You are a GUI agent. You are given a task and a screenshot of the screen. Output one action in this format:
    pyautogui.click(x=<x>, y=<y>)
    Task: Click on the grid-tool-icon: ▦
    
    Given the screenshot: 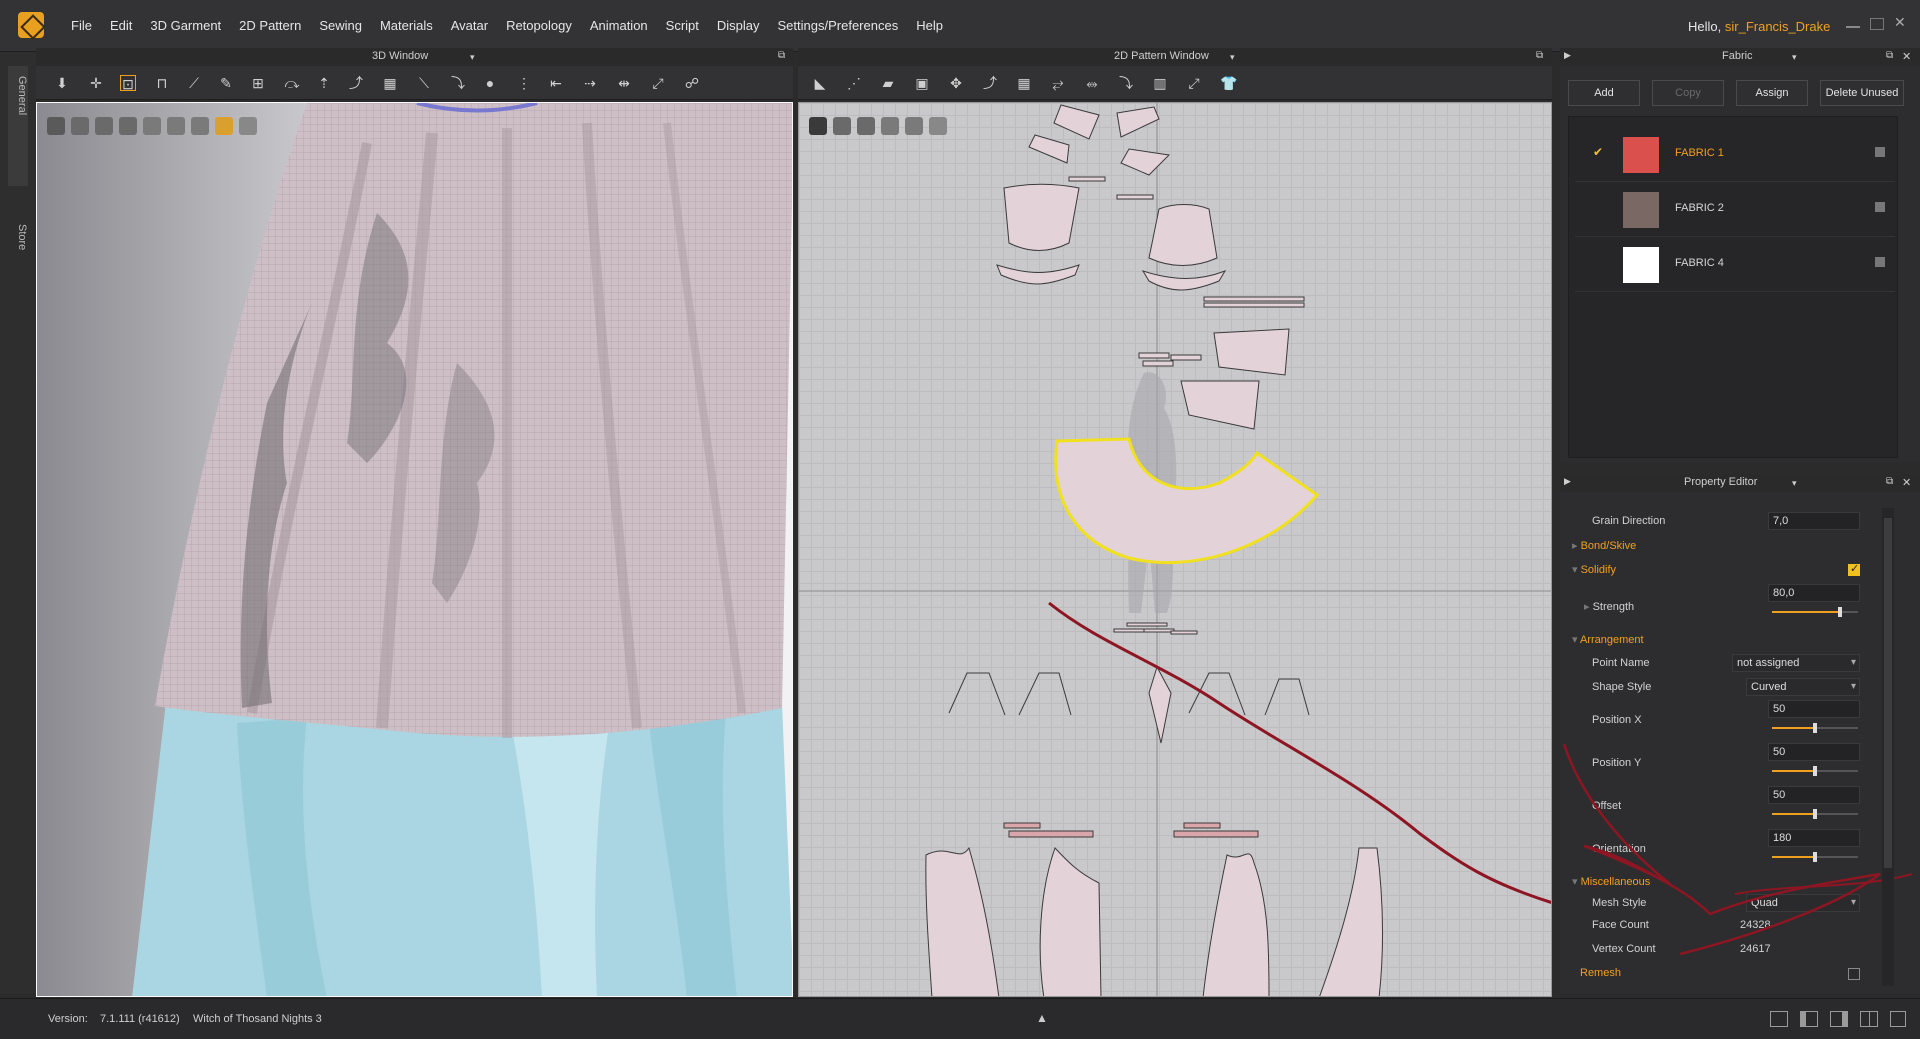 What is the action you would take?
    pyautogui.click(x=390, y=83)
    